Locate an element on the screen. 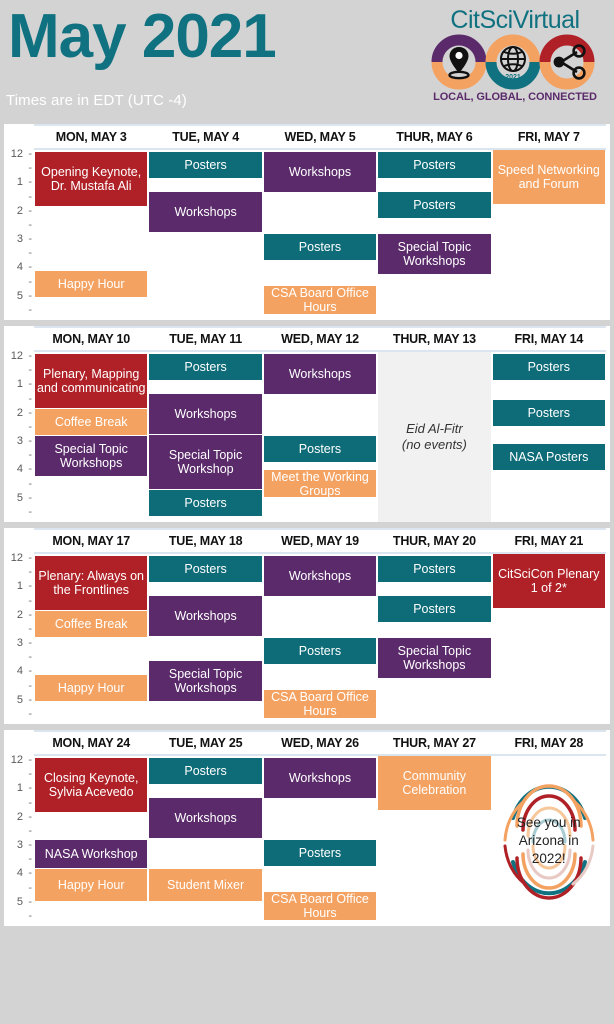 The width and height of the screenshot is (614, 1024). schedule-block-label: Meet the Working Groups is located at coordinates (320, 483).